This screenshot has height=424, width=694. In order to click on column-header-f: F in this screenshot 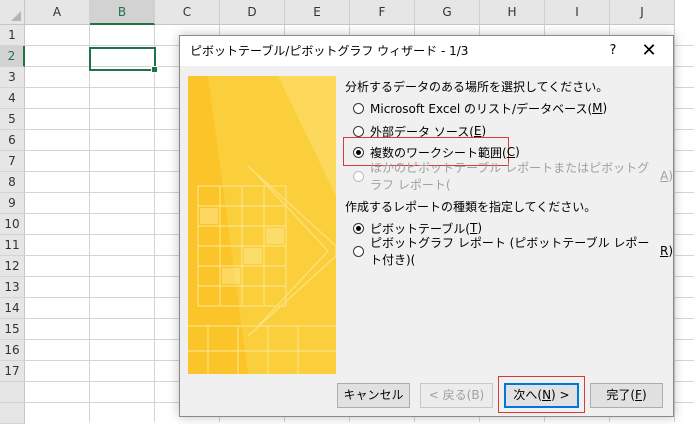, I will do `click(382, 12)`.